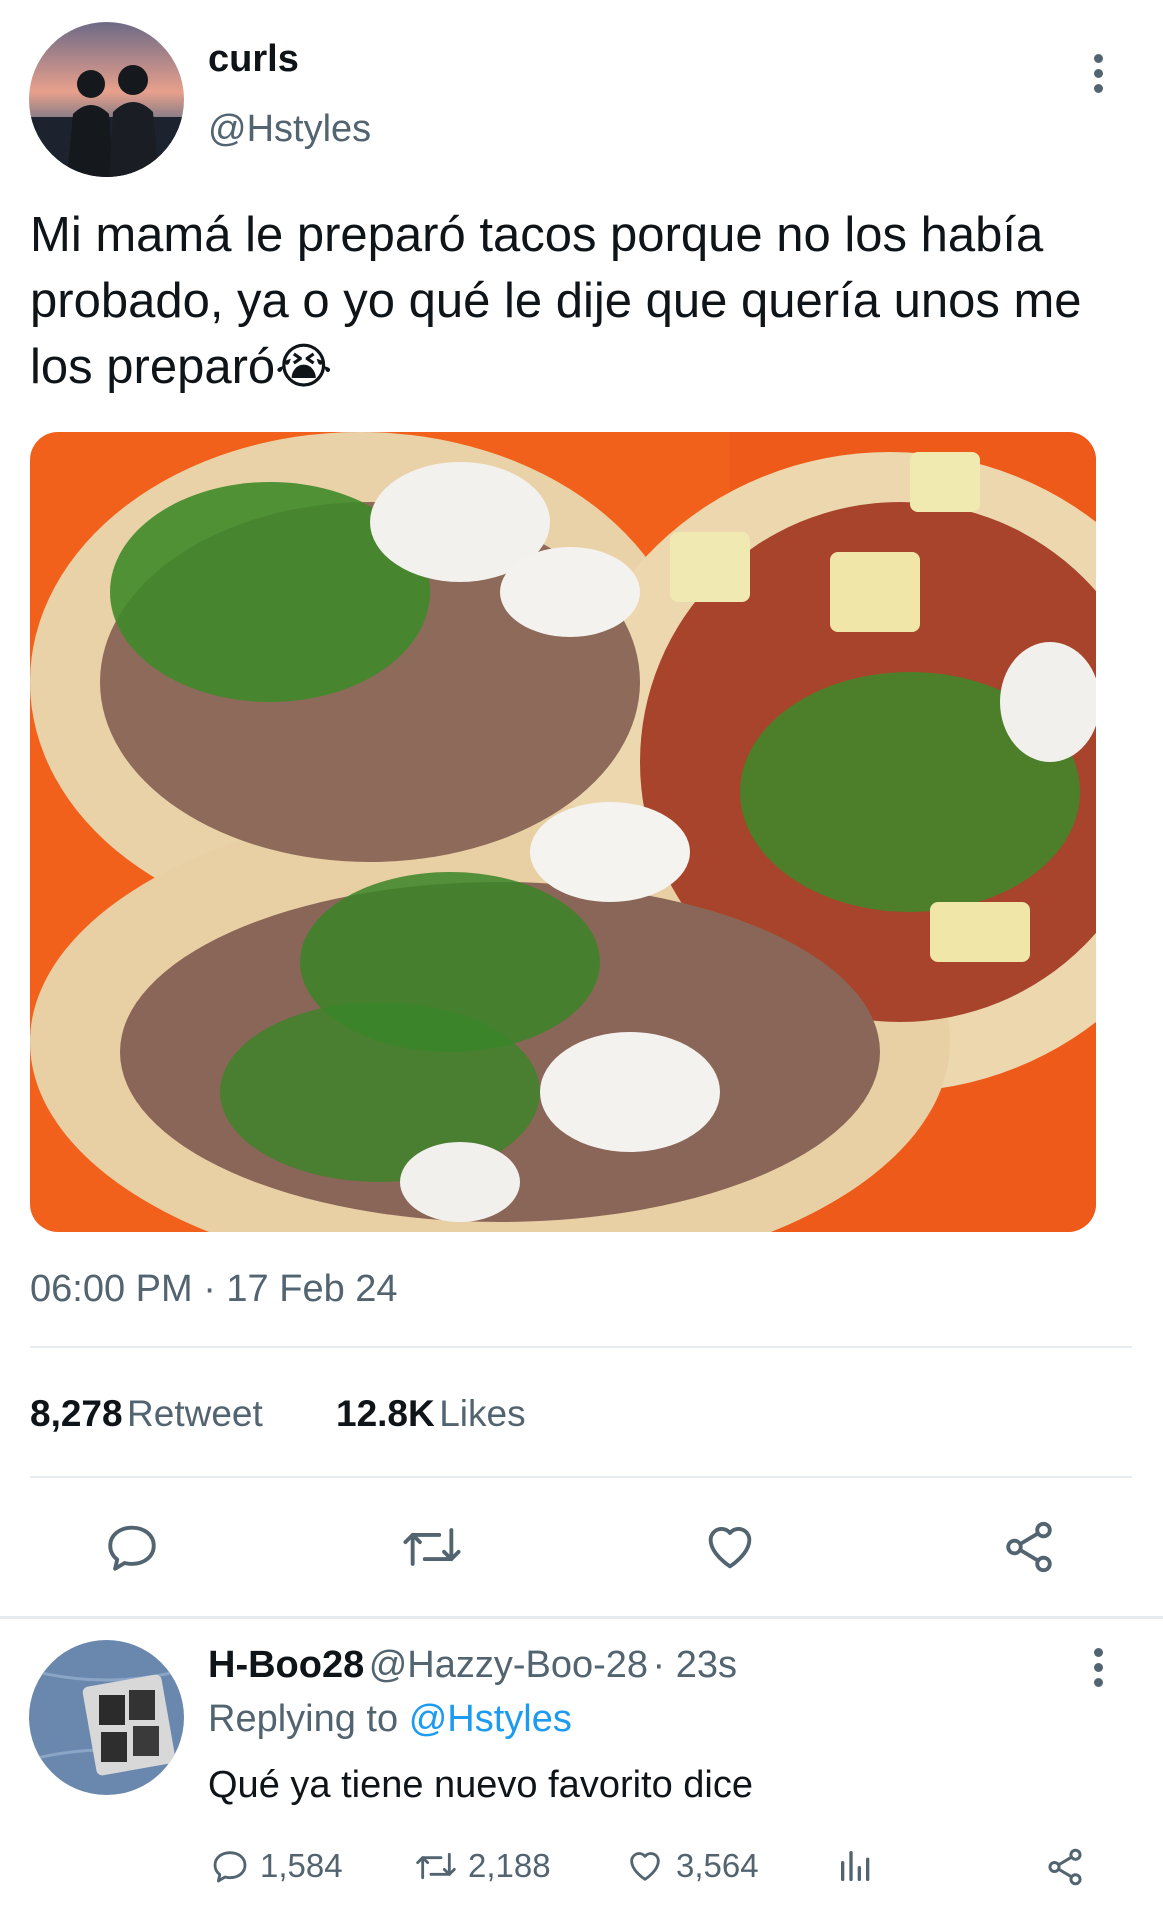 The width and height of the screenshot is (1163, 1920). I want to click on reply-reply-button: 1,584, so click(276, 1866).